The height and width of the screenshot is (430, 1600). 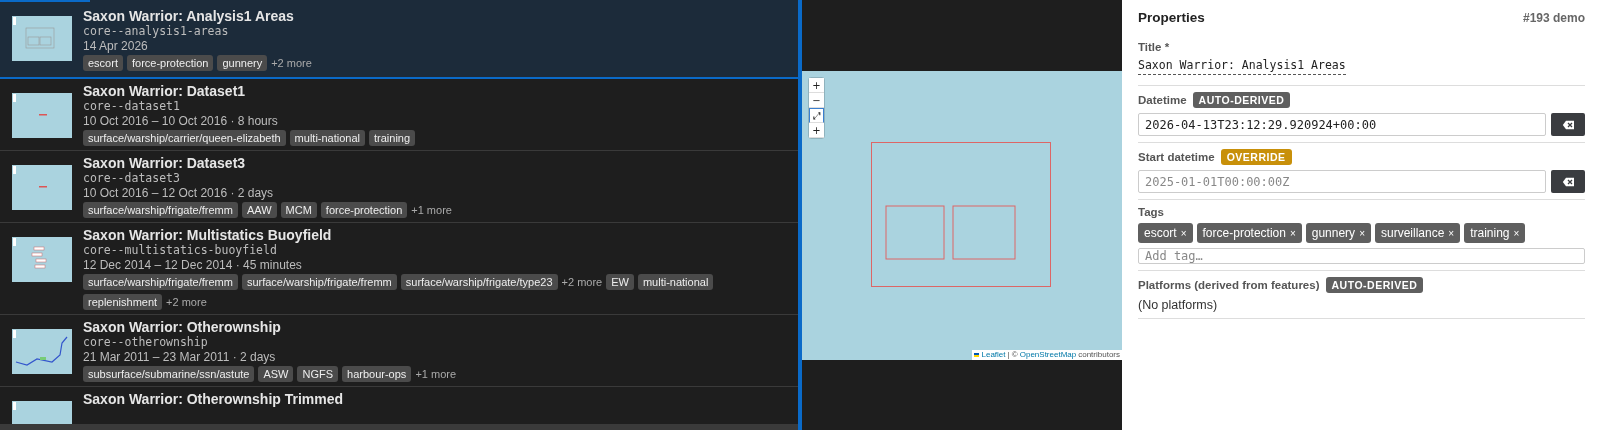 What do you see at coordinates (193, 265) in the screenshot?
I see `dataset-date: 12 Dec 2014 – 12 Dec 2014 · 45 minutes` at bounding box center [193, 265].